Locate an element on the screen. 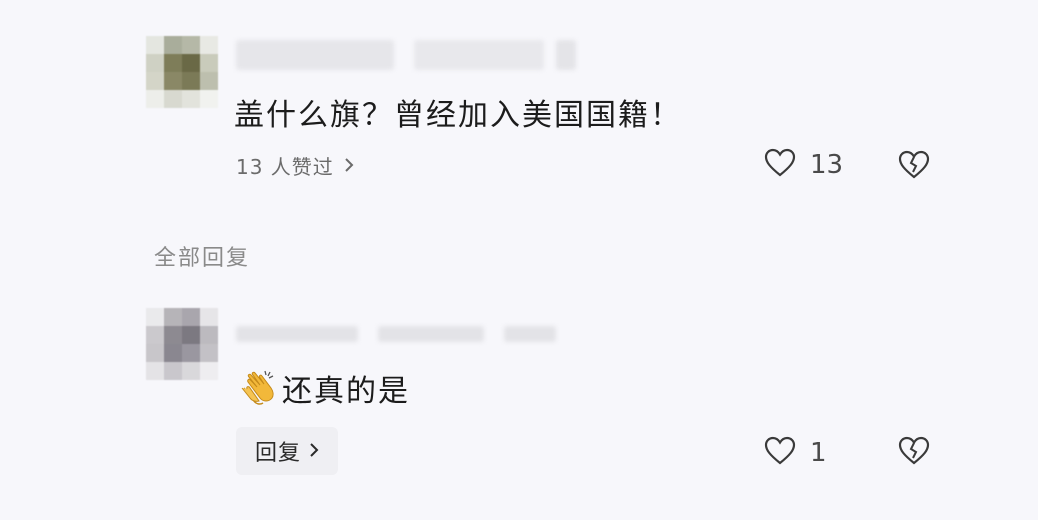  liked-by-link: 13 人赞过 is located at coordinates (295, 165).